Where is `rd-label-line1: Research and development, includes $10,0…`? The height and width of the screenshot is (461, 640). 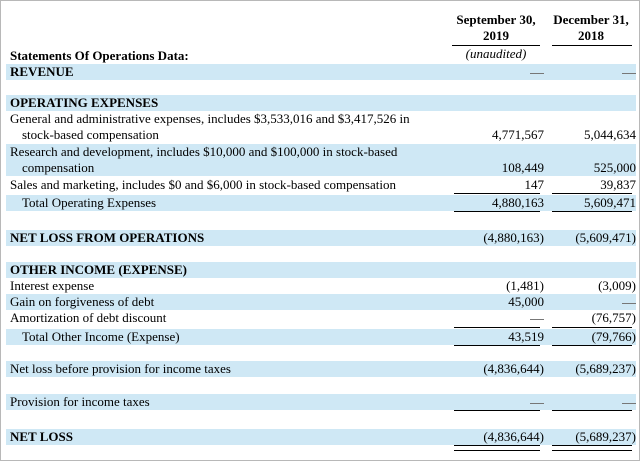
rd-label-line1: Research and development, includes $10,0… is located at coordinates (204, 151).